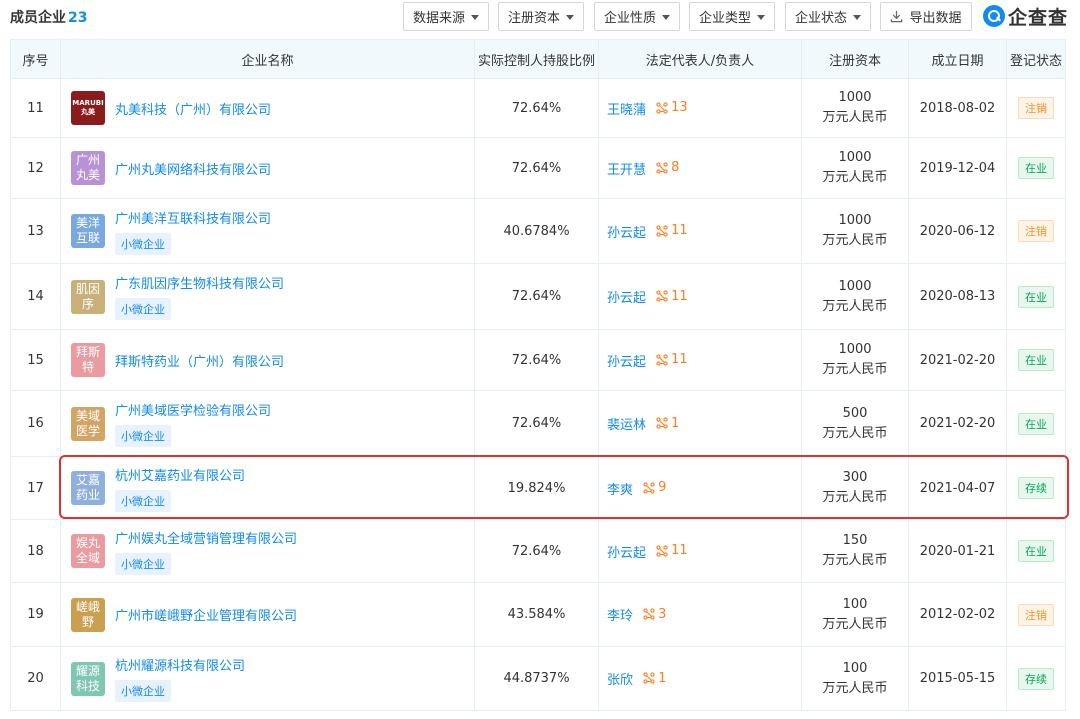 This screenshot has width=1080, height=719. I want to click on column-header-legal-rep: 法定代表人/负责人, so click(700, 59).